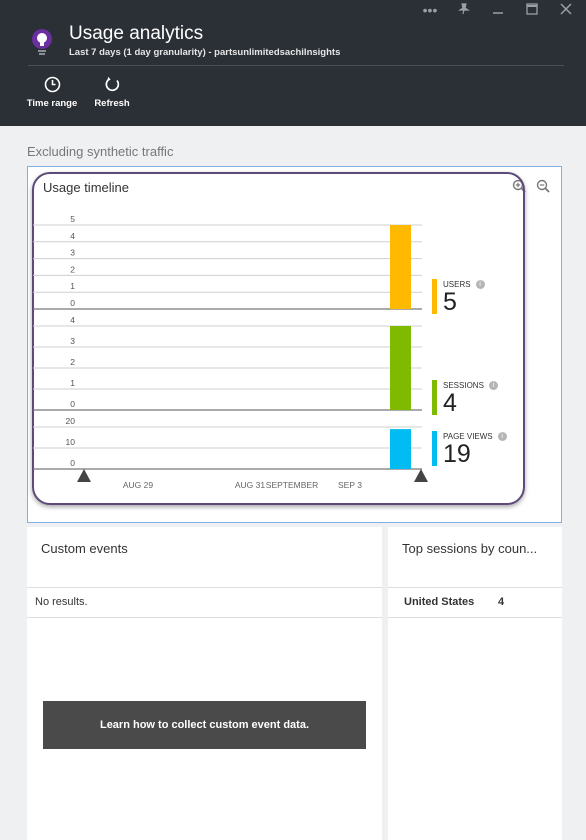 This screenshot has height=840, width=586. What do you see at coordinates (84, 548) in the screenshot?
I see `custom-events-title: Custom events` at bounding box center [84, 548].